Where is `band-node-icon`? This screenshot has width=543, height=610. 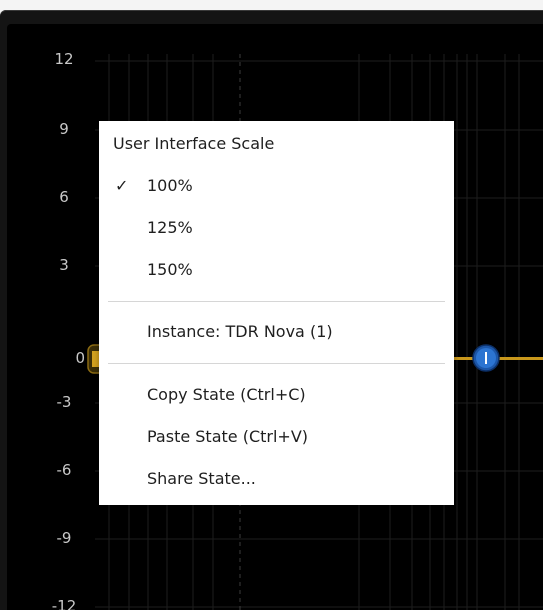 band-node-icon is located at coordinates (486, 358).